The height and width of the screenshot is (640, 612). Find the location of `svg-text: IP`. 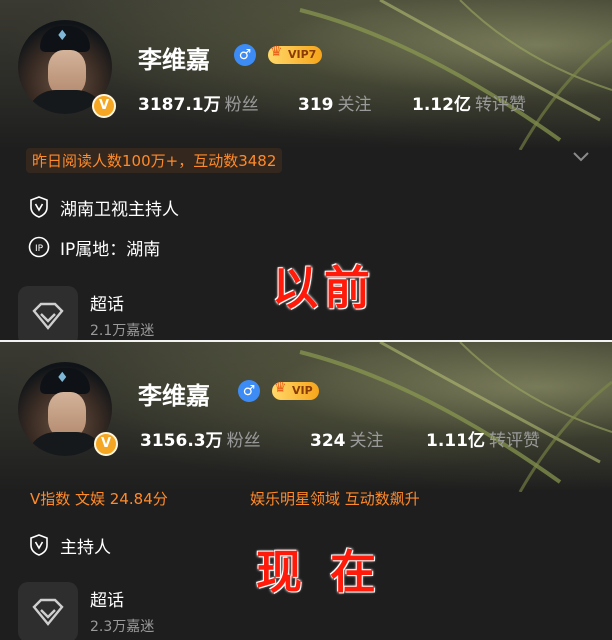

svg-text: IP is located at coordinates (39, 249).